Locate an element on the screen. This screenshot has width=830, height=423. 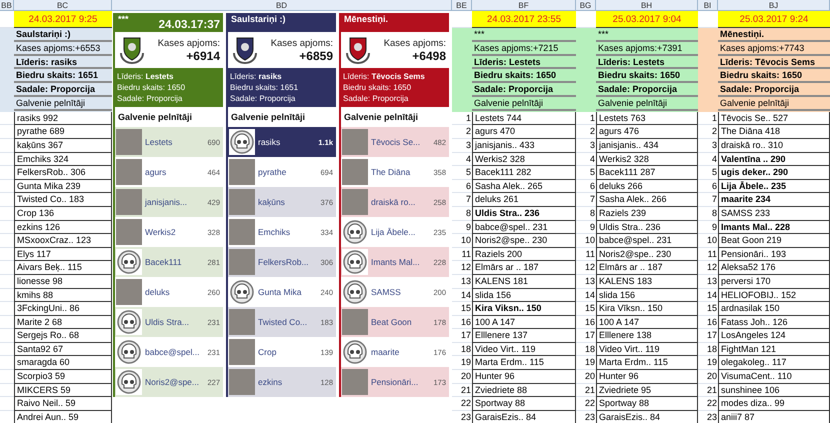
earner-cell: aniii7 87 is located at coordinates (774, 416).